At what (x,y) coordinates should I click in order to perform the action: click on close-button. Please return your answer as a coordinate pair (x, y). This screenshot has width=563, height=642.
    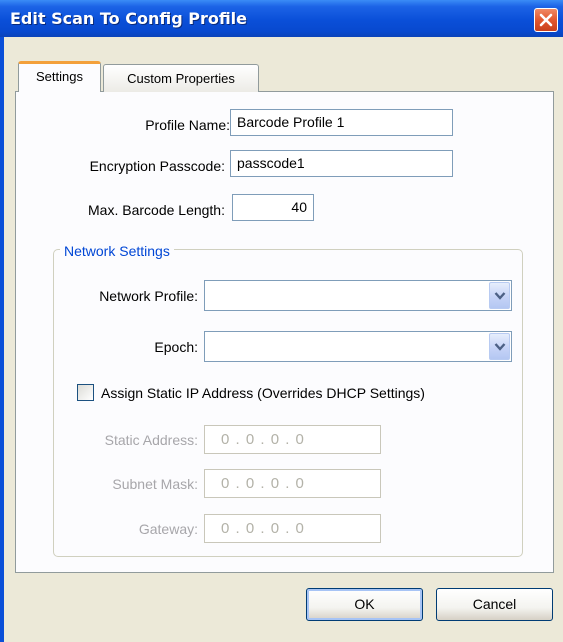
    Looking at the image, I should click on (546, 20).